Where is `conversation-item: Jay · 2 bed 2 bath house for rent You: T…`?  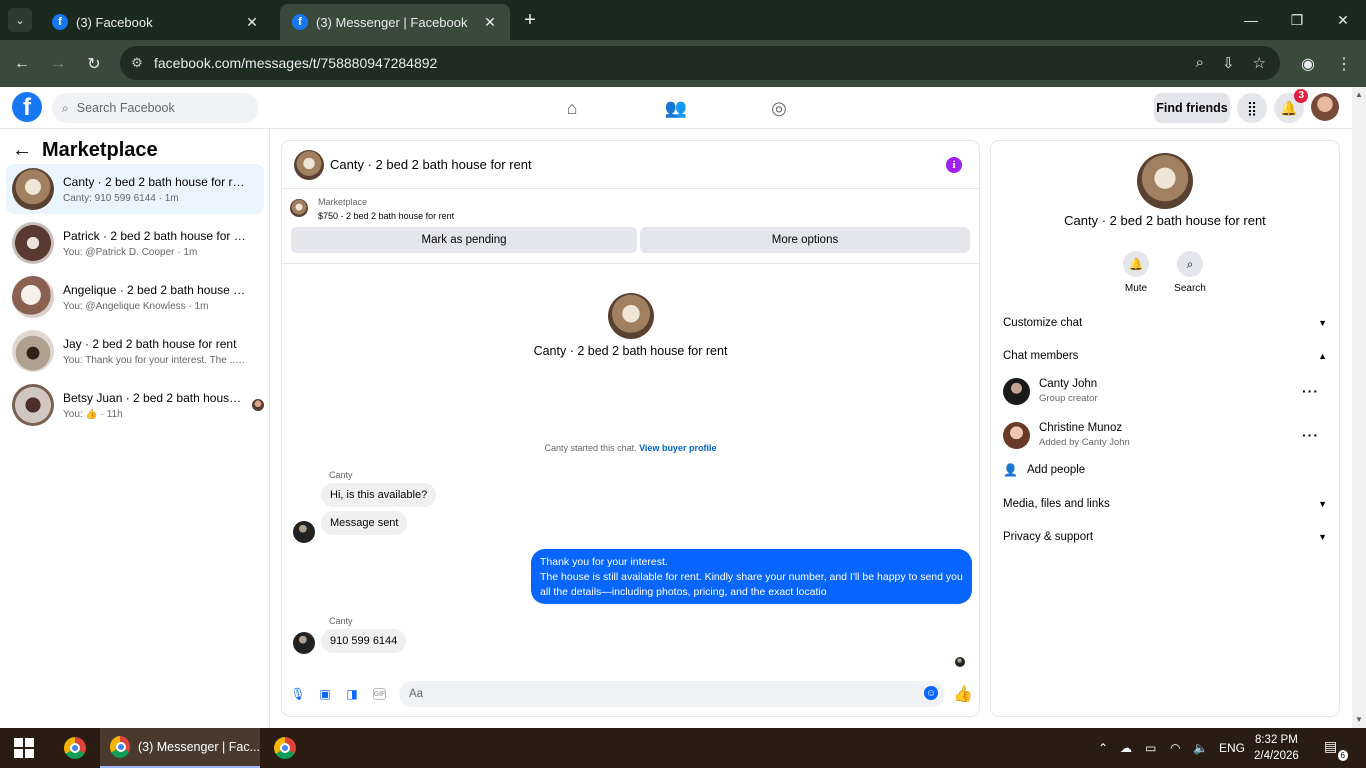 conversation-item: Jay · 2 bed 2 bath house for rent You: T… is located at coordinates (135, 351).